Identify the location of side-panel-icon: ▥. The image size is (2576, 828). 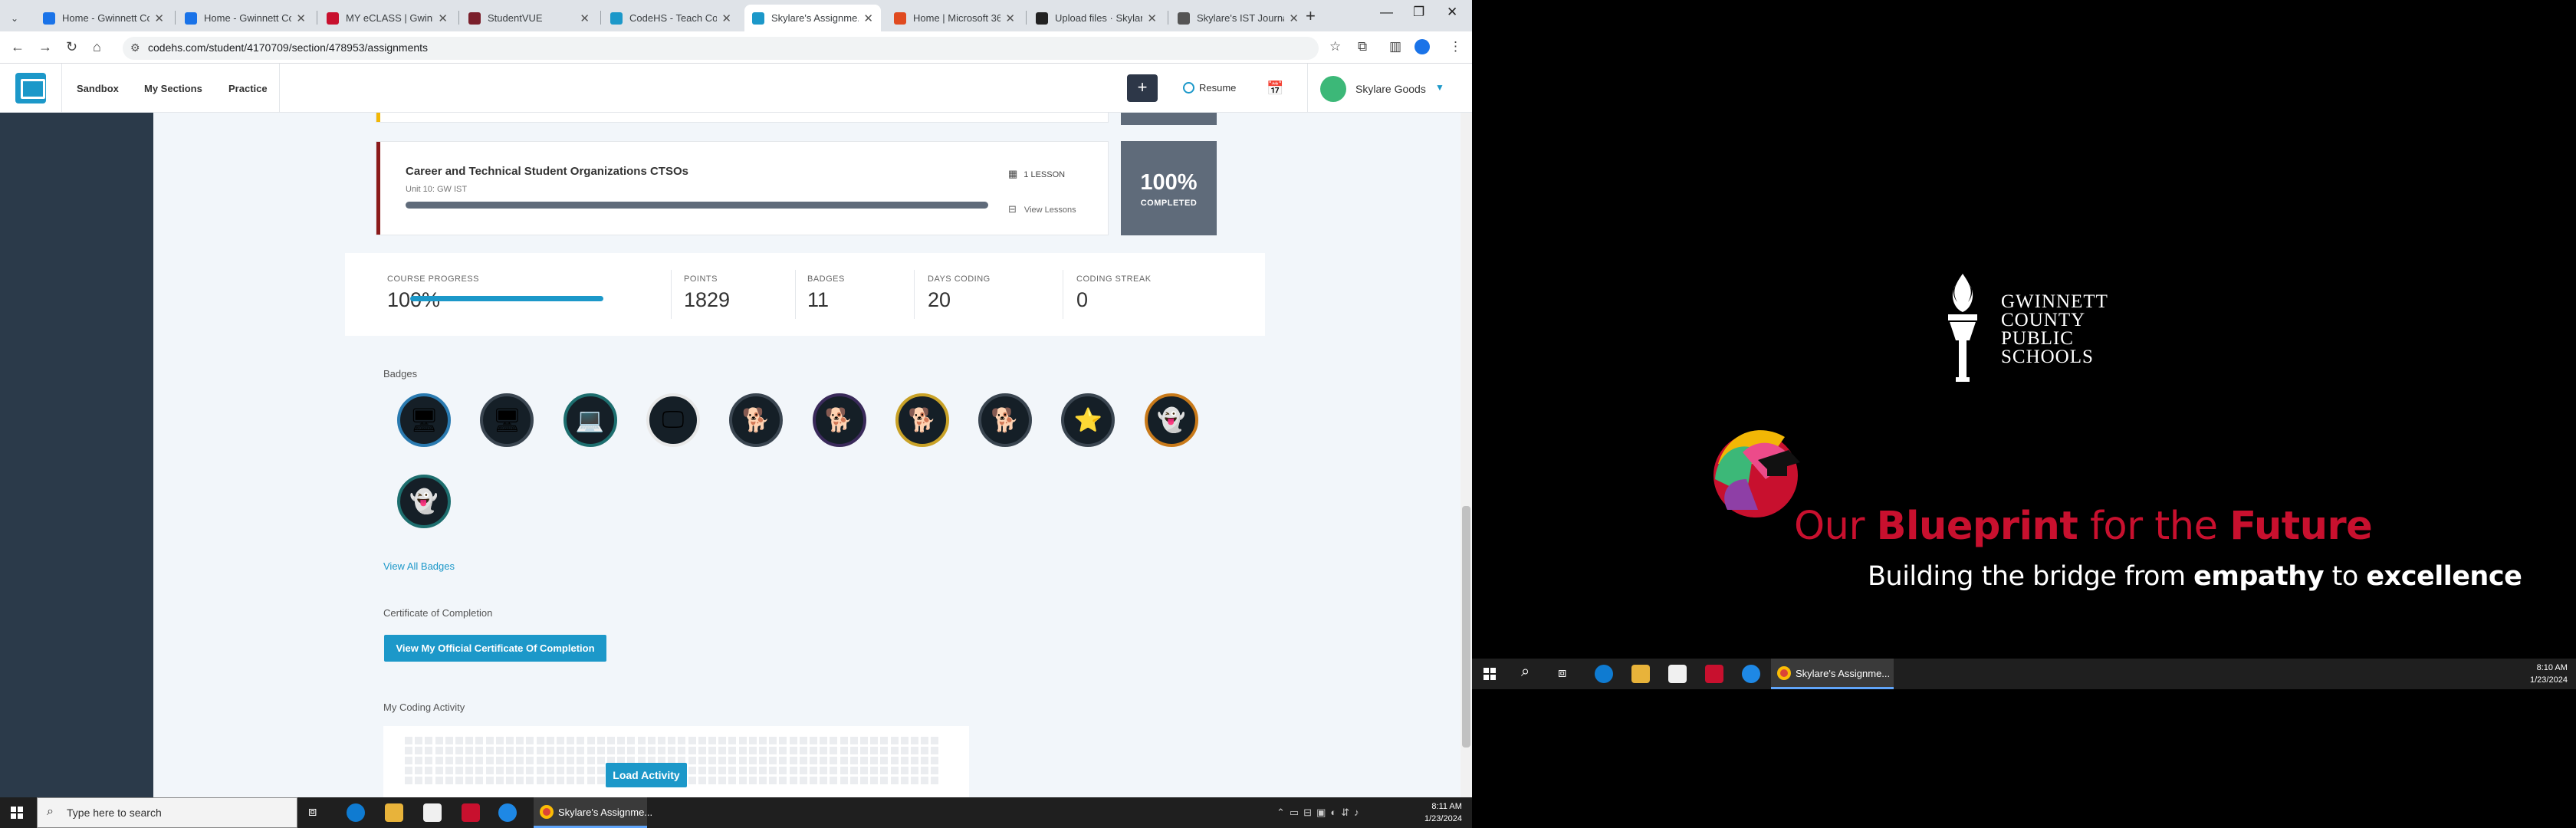
(1395, 46).